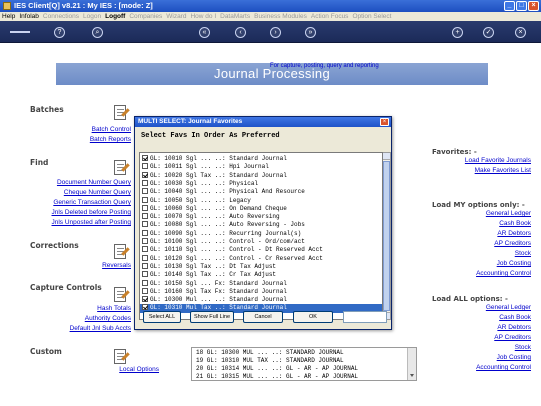 The height and width of the screenshot is (406, 541). I want to click on back-arrow-icon, so click(20, 32).